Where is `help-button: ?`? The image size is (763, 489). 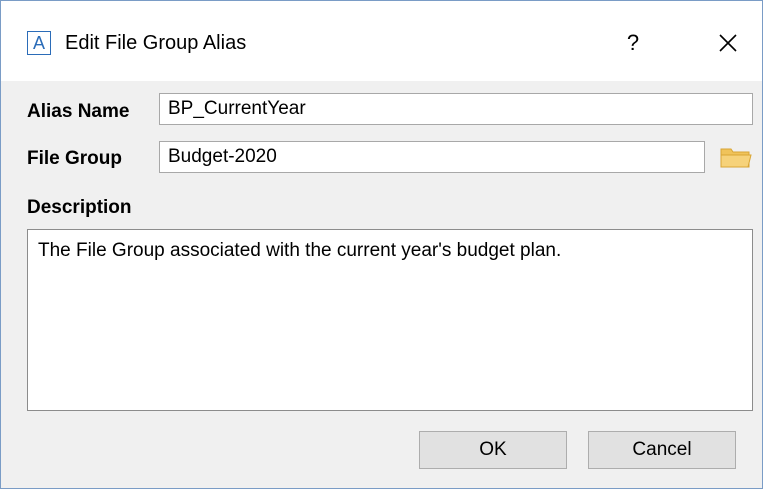
help-button: ? is located at coordinates (633, 43).